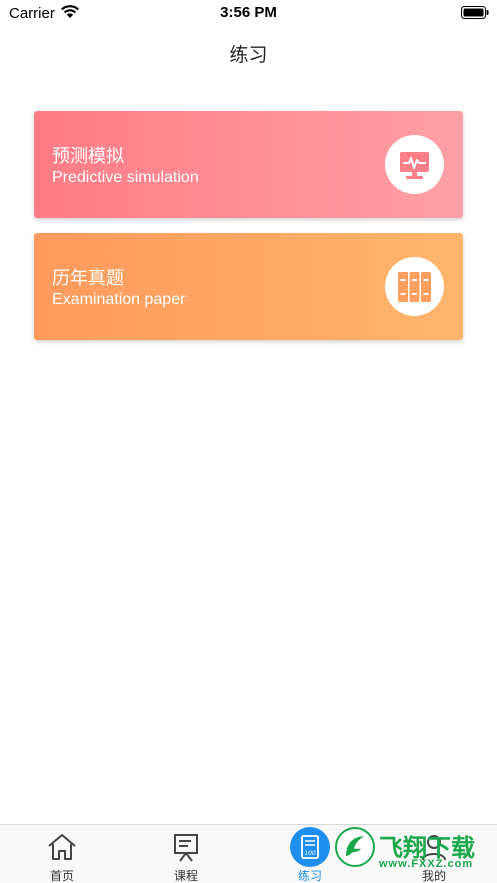  I want to click on battery-icon, so click(475, 12).